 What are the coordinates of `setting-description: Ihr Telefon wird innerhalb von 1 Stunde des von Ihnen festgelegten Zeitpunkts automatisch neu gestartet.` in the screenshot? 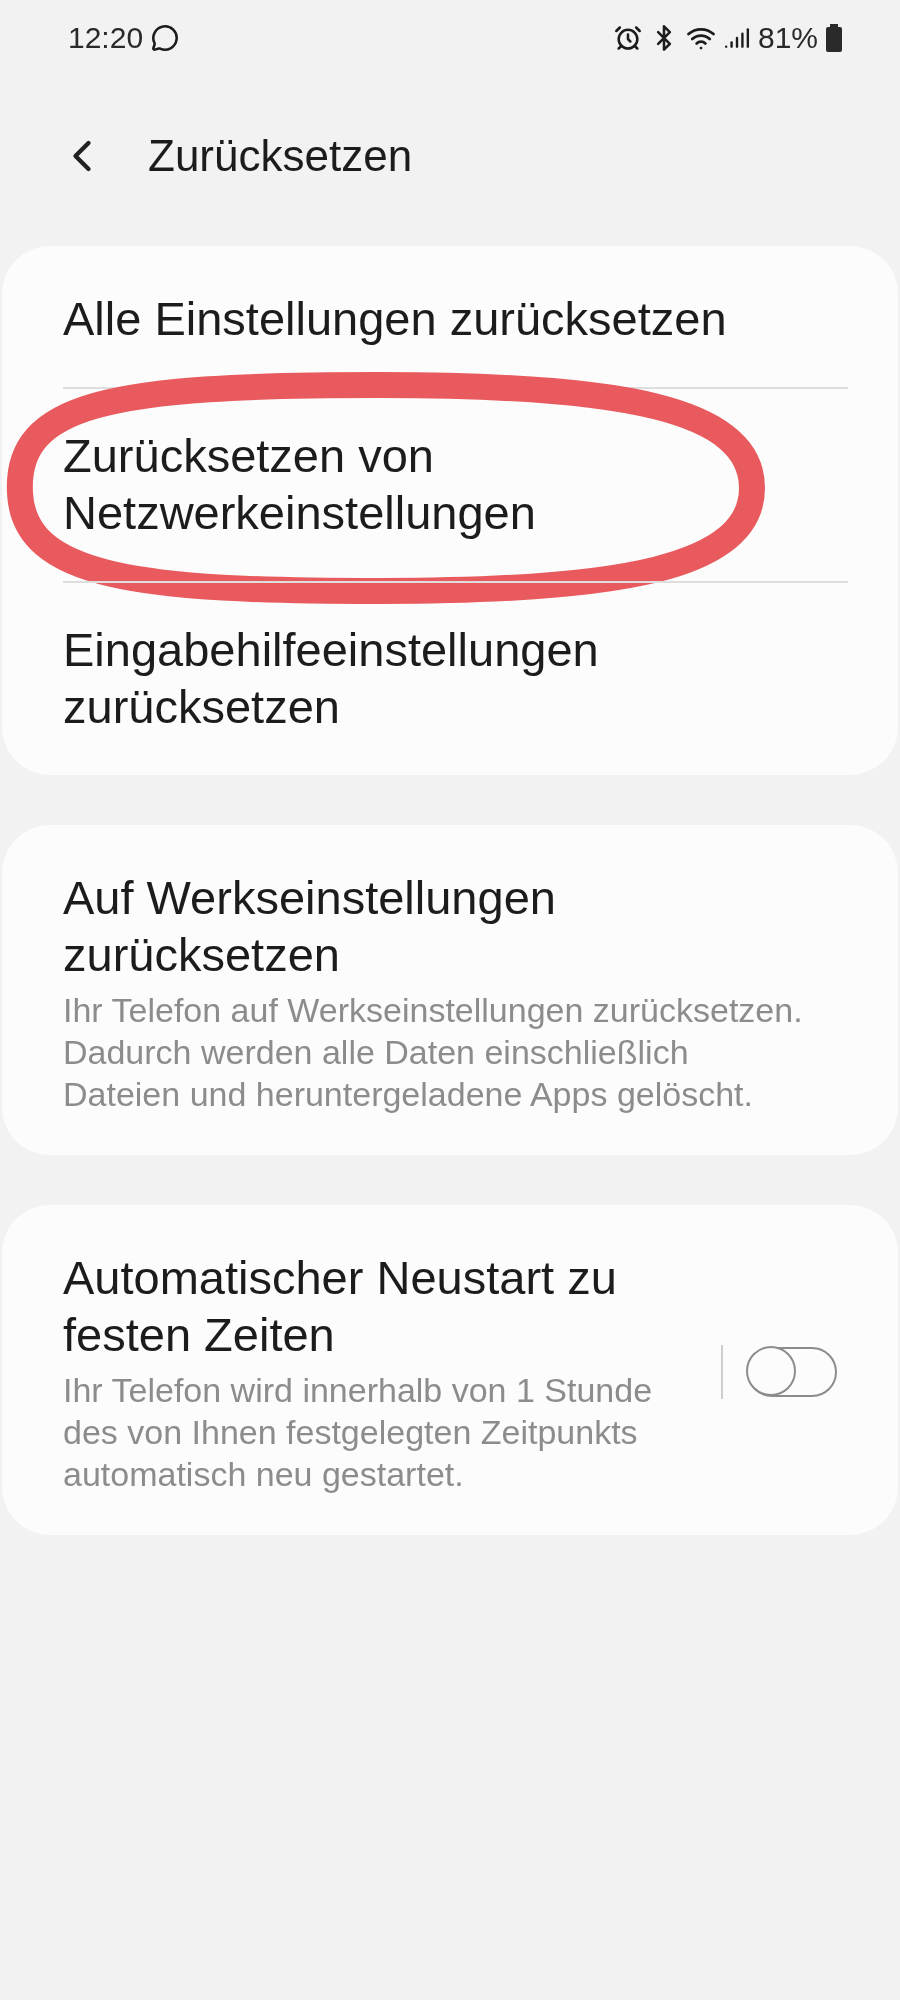 It's located at (358, 1432).